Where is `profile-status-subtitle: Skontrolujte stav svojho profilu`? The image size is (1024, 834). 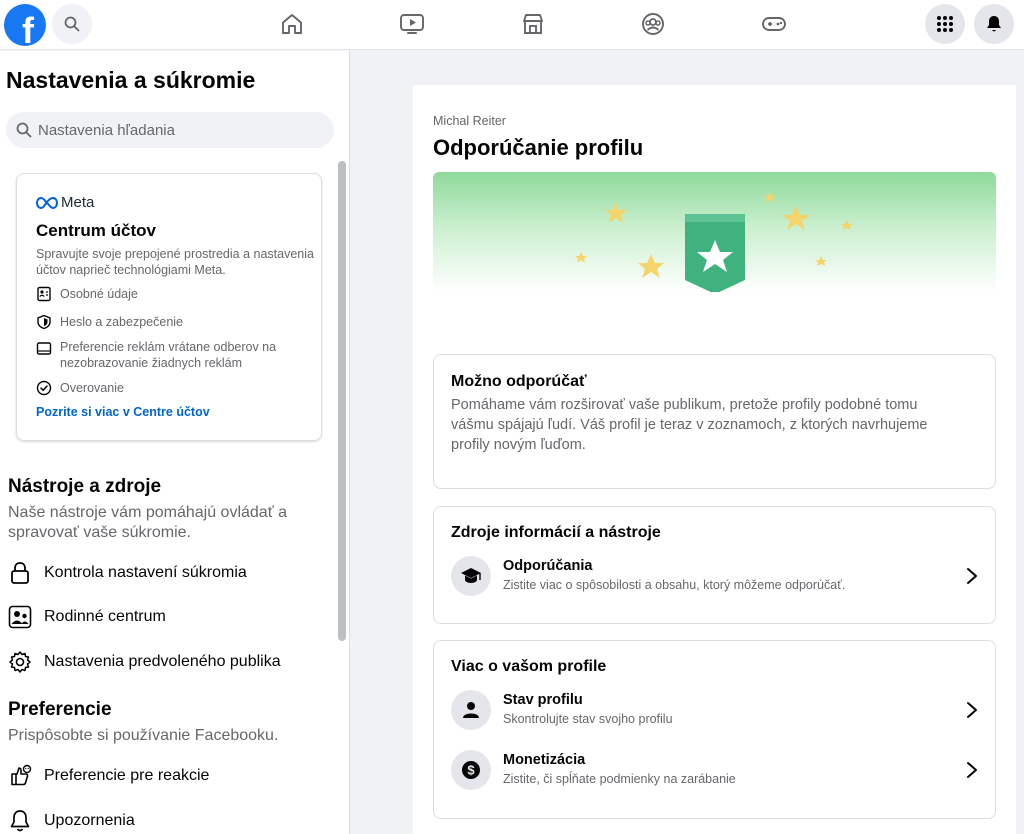 profile-status-subtitle: Skontrolujte stav svojho profilu is located at coordinates (588, 719).